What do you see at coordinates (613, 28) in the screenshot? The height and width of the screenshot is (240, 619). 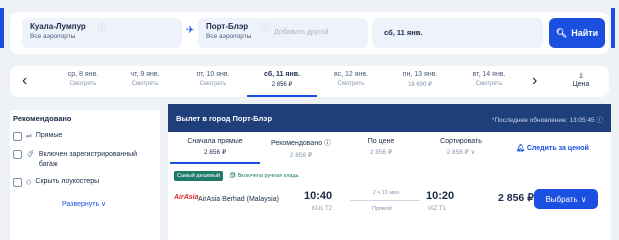 I see `accent-bar-right` at bounding box center [613, 28].